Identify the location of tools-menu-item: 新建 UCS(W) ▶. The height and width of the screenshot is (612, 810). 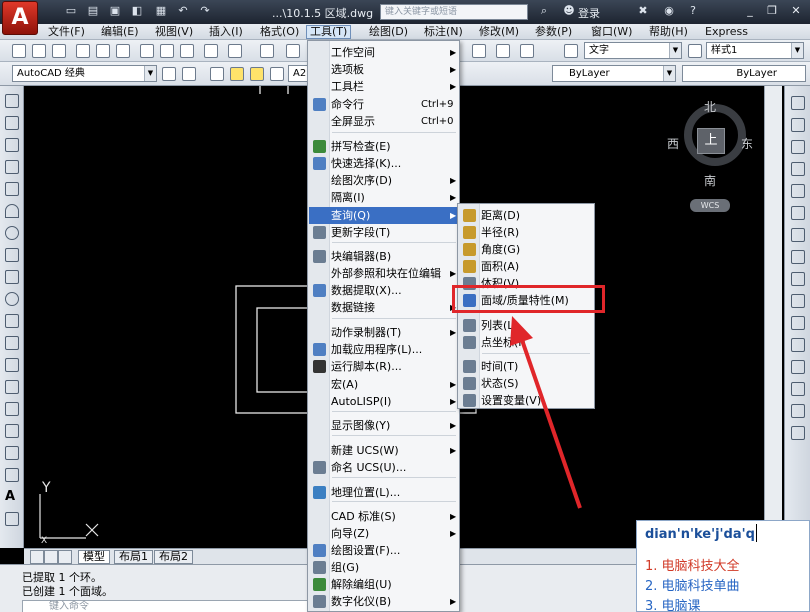
(384, 450).